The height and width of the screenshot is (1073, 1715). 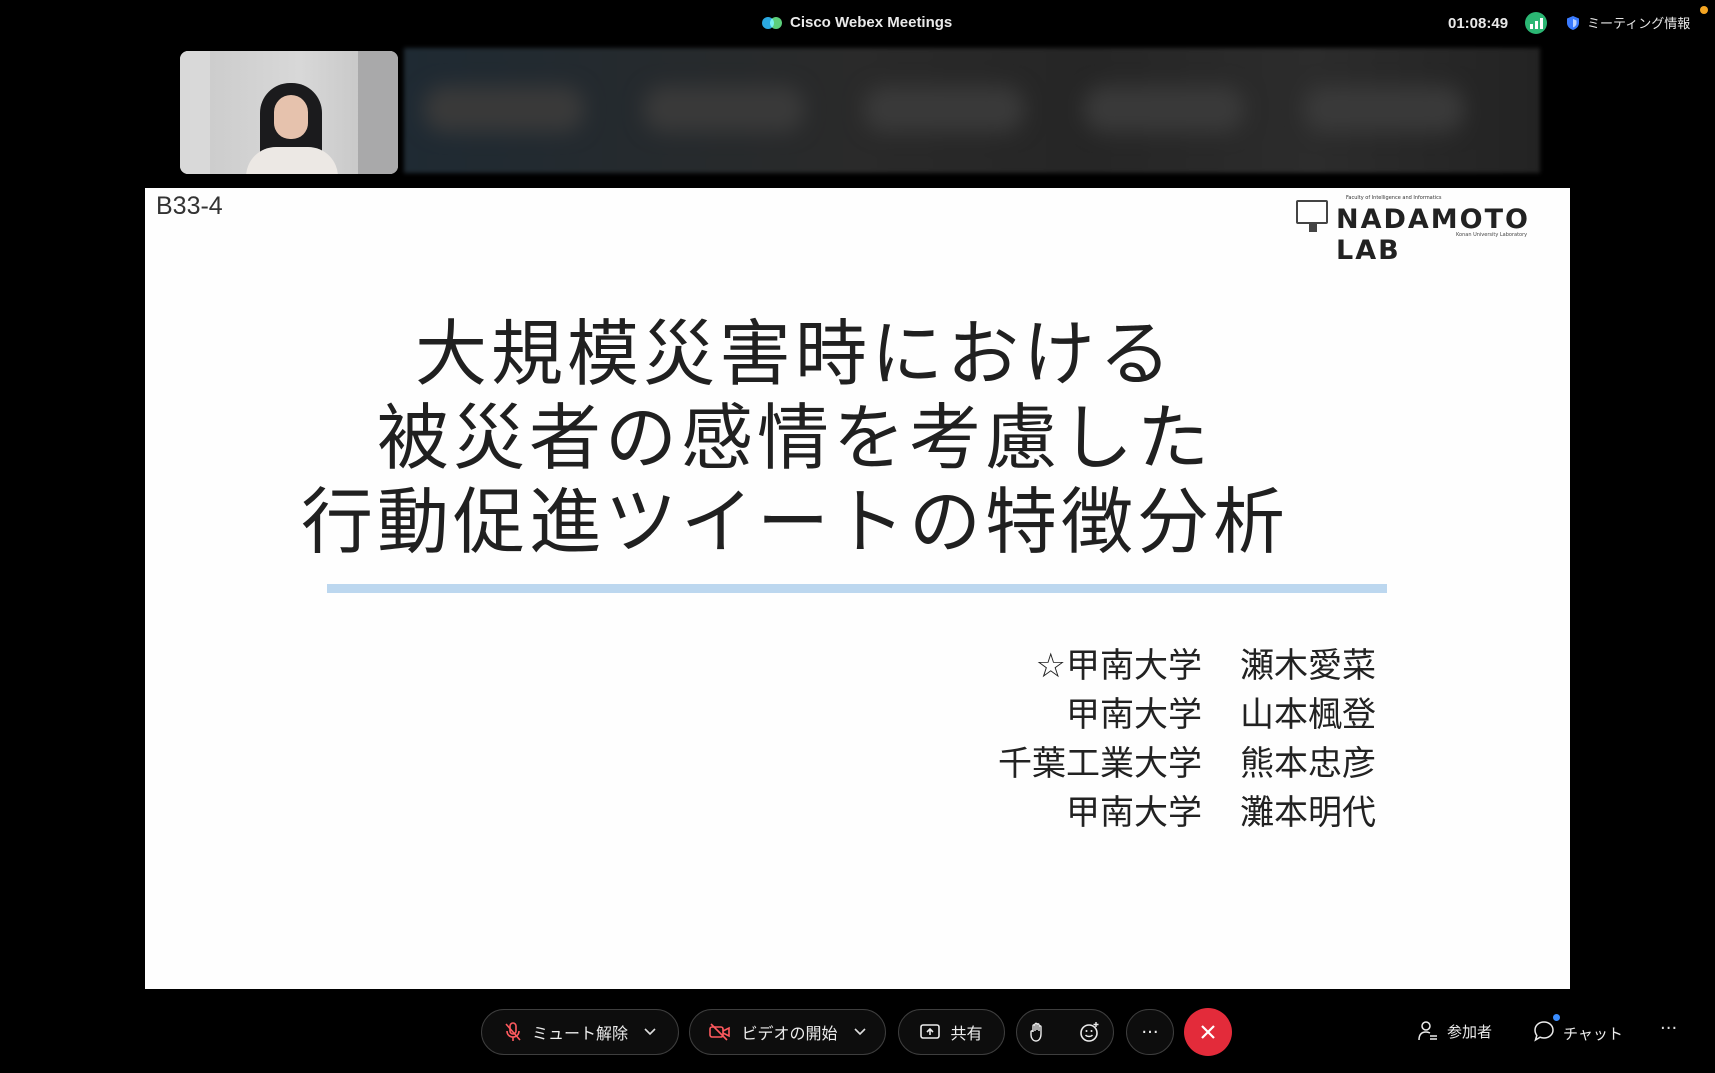 I want to click on more-label: ···, so click(x=1150, y=1032).